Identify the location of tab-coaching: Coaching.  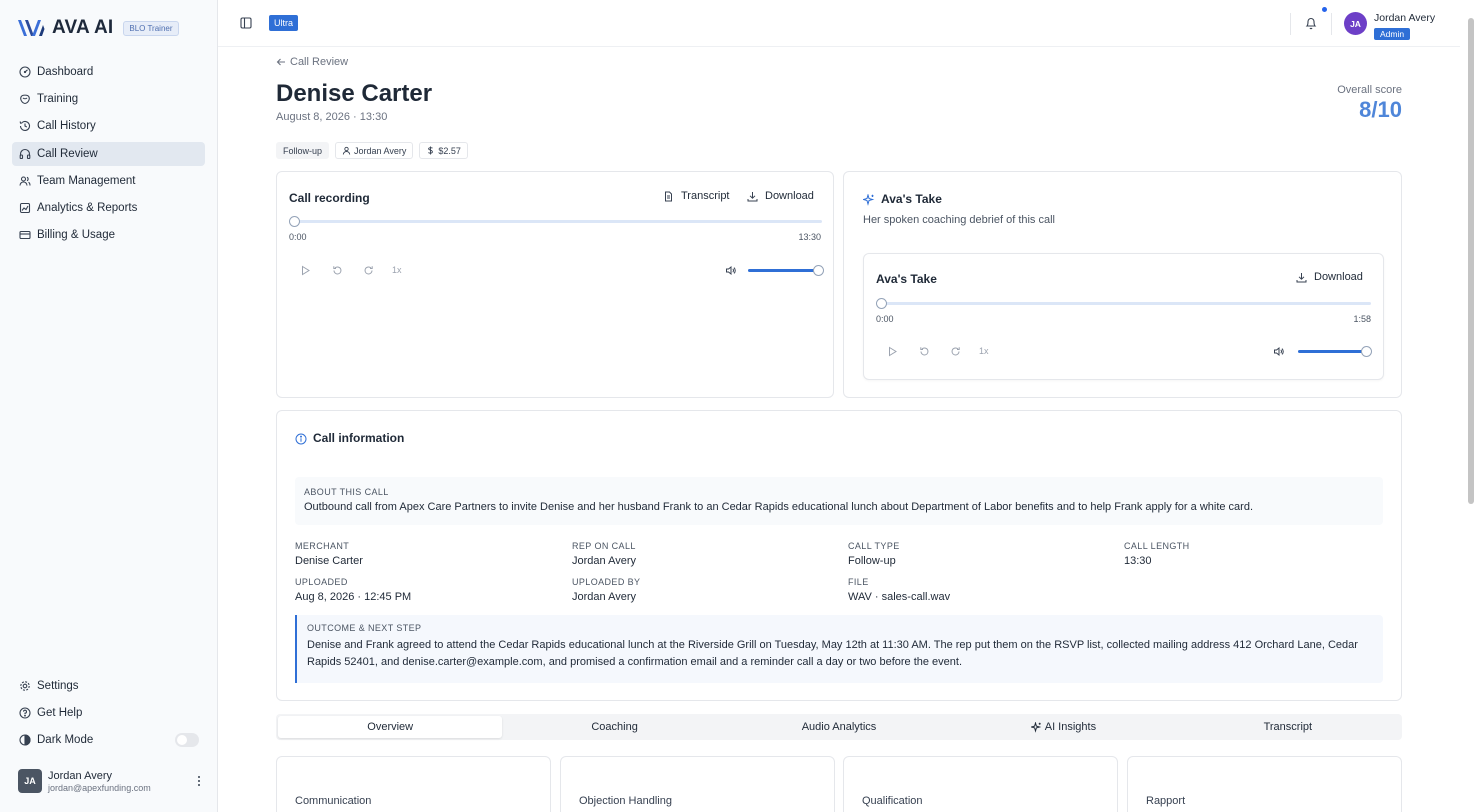
(614, 727).